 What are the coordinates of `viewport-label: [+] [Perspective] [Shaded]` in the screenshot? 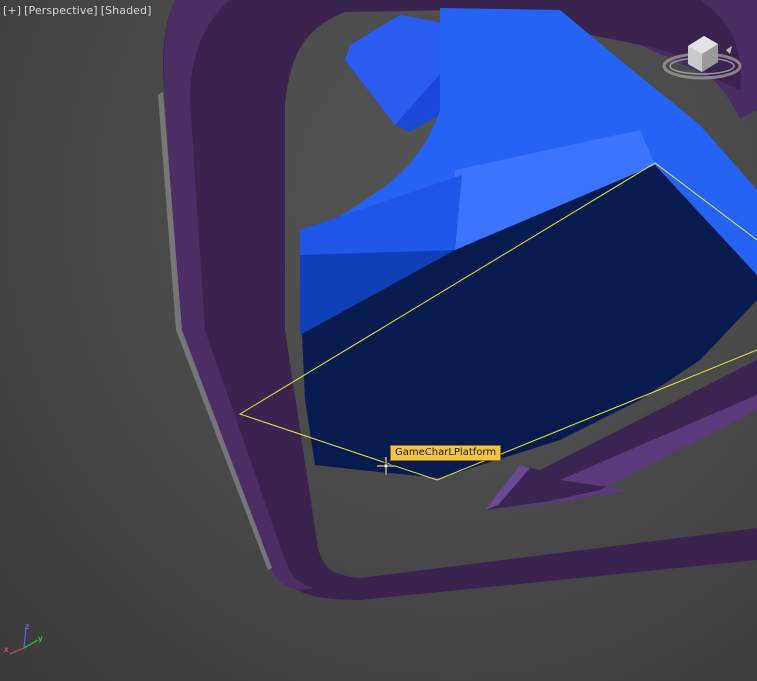 It's located at (77, 10).